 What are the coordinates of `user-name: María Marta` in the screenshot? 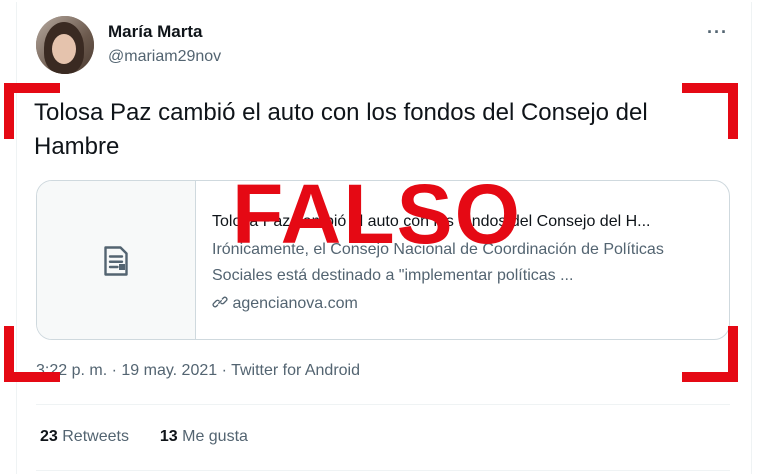 It's located at (155, 32).